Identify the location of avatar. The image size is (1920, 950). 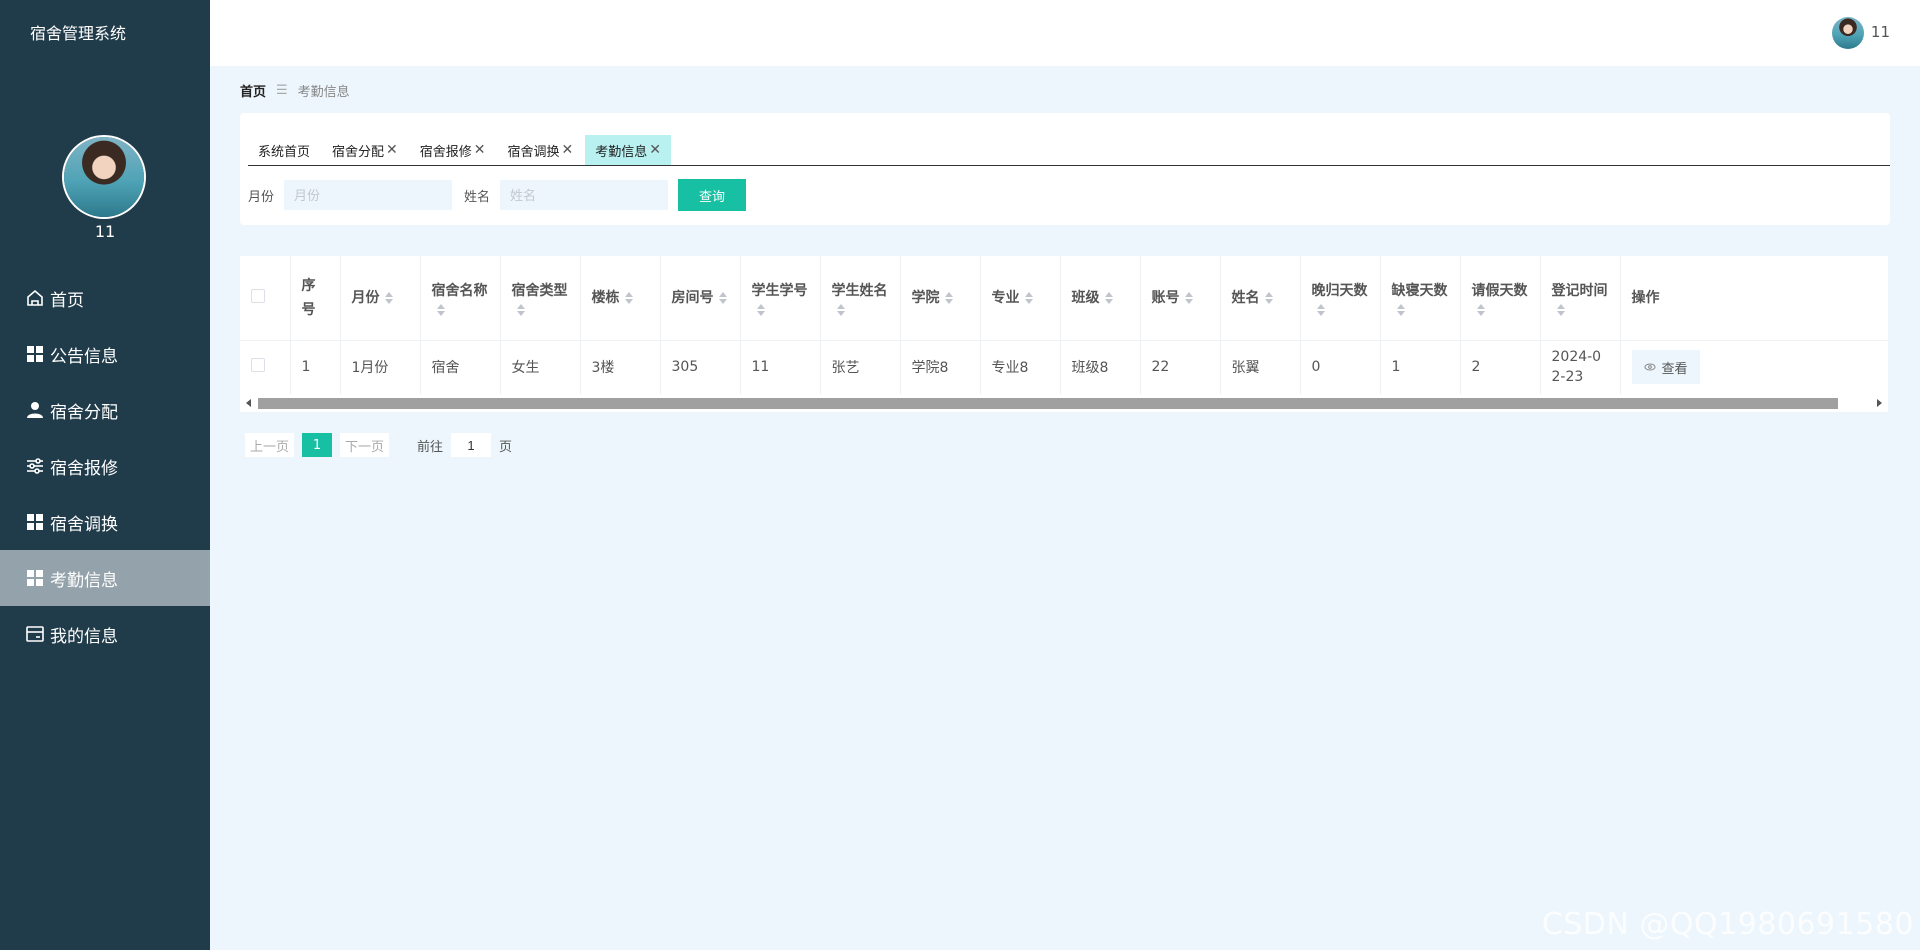
(1848, 33).